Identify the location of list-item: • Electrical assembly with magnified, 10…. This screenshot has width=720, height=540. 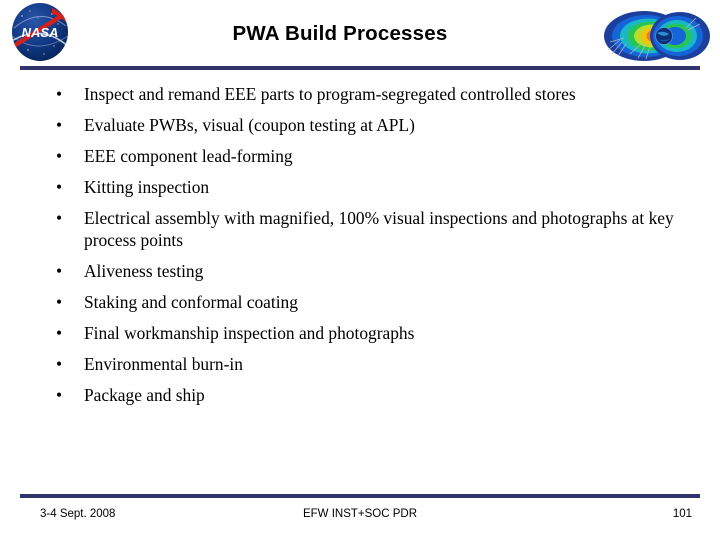
(365, 229).